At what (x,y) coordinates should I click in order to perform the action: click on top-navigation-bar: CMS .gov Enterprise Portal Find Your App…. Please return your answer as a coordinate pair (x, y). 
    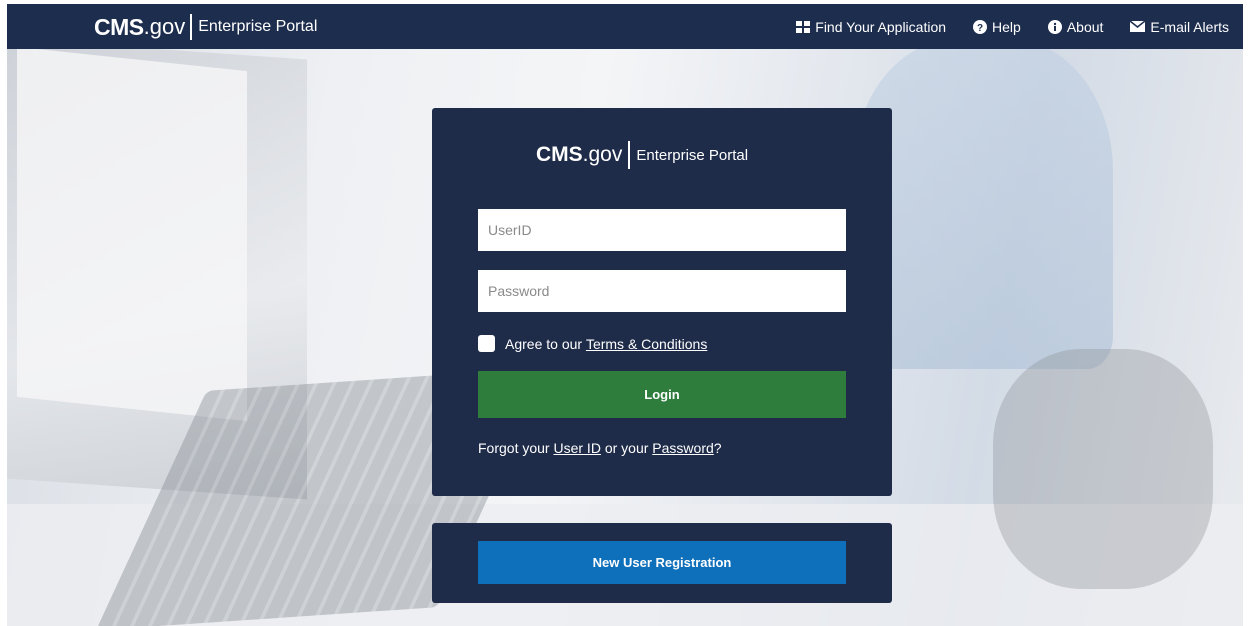
    Looking at the image, I should click on (625, 26).